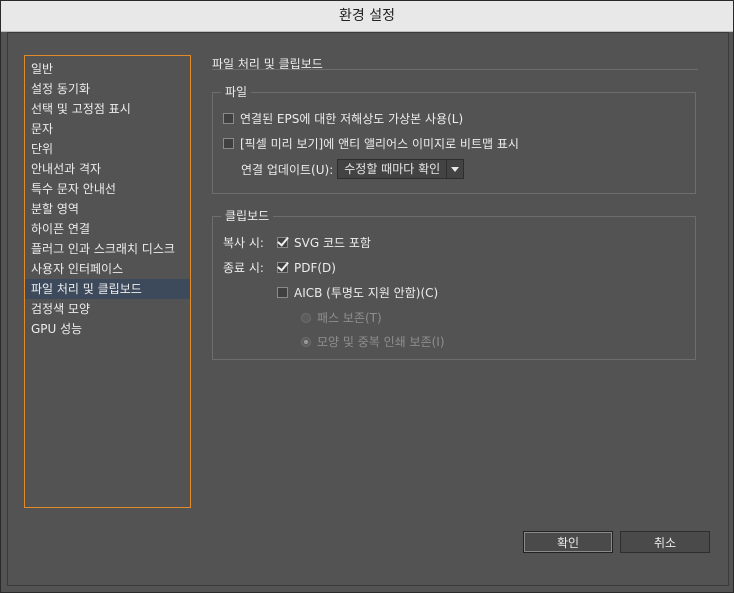 The image size is (734, 593). What do you see at coordinates (107, 249) in the screenshot?
I see `sidebar-item: 플러그 인과 스크래치 디스크` at bounding box center [107, 249].